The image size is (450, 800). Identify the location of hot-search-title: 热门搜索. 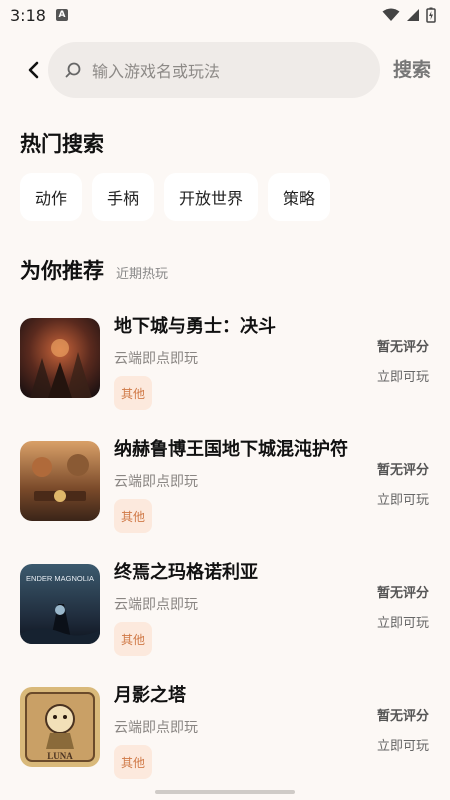
(62, 144).